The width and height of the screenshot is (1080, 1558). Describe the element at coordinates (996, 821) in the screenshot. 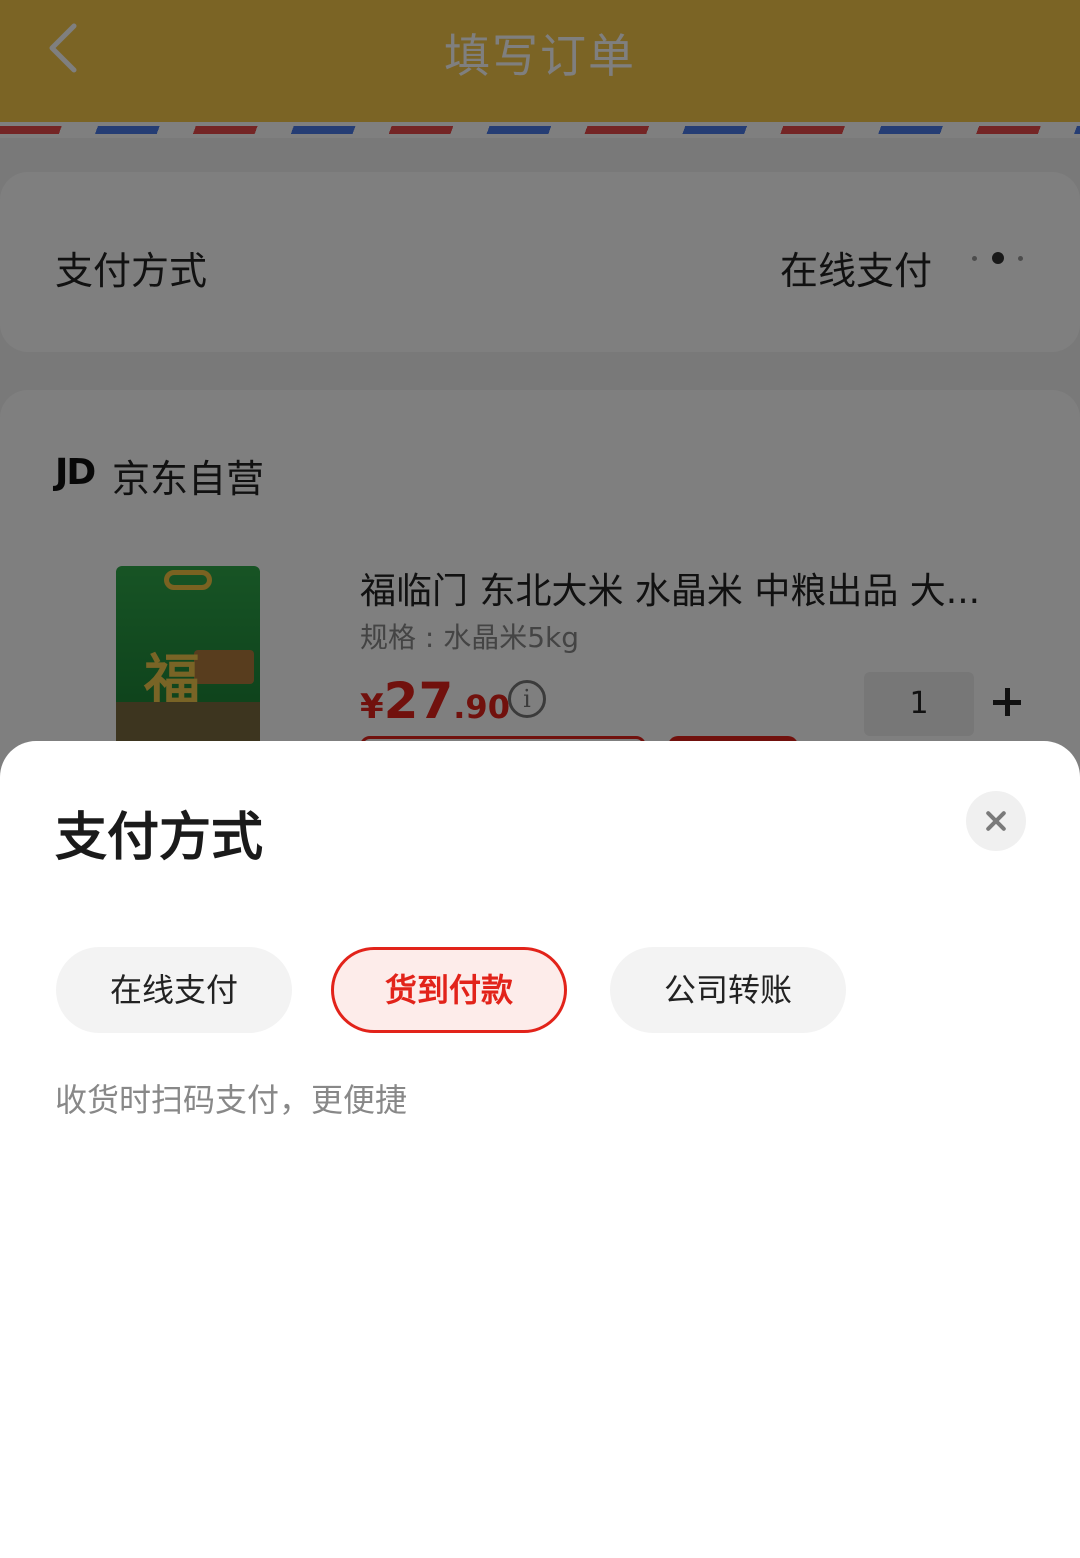

I see `close-icon` at that location.